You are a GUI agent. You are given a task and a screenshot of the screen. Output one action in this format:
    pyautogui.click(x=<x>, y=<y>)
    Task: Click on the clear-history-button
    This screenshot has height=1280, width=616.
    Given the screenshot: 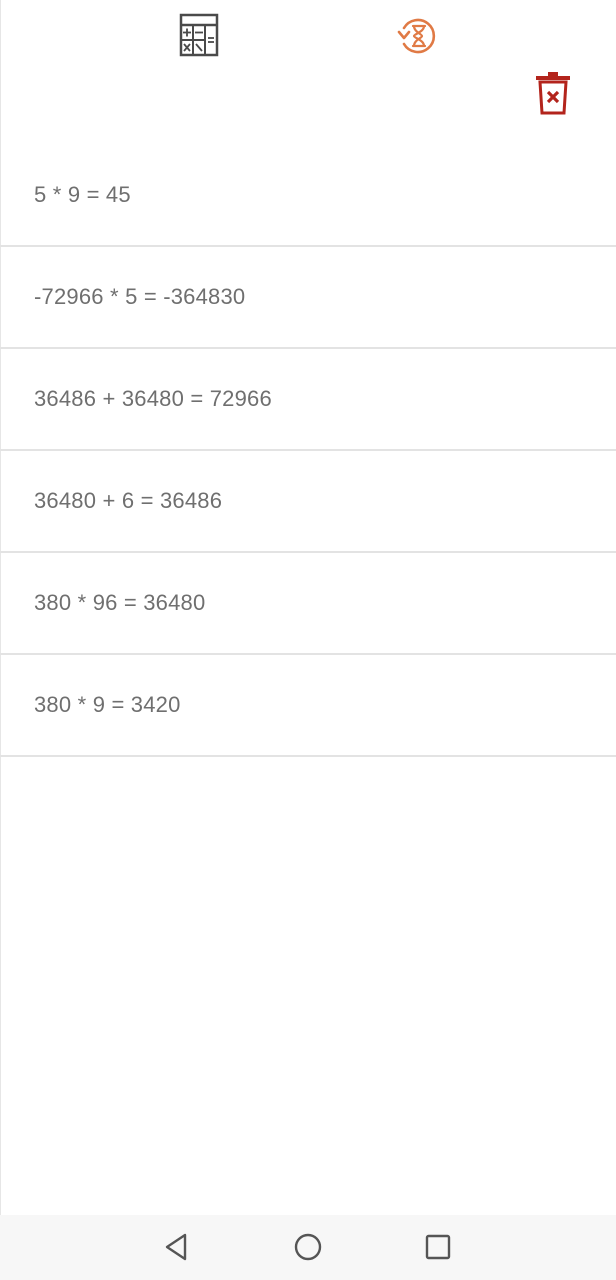 What is the action you would take?
    pyautogui.click(x=553, y=93)
    